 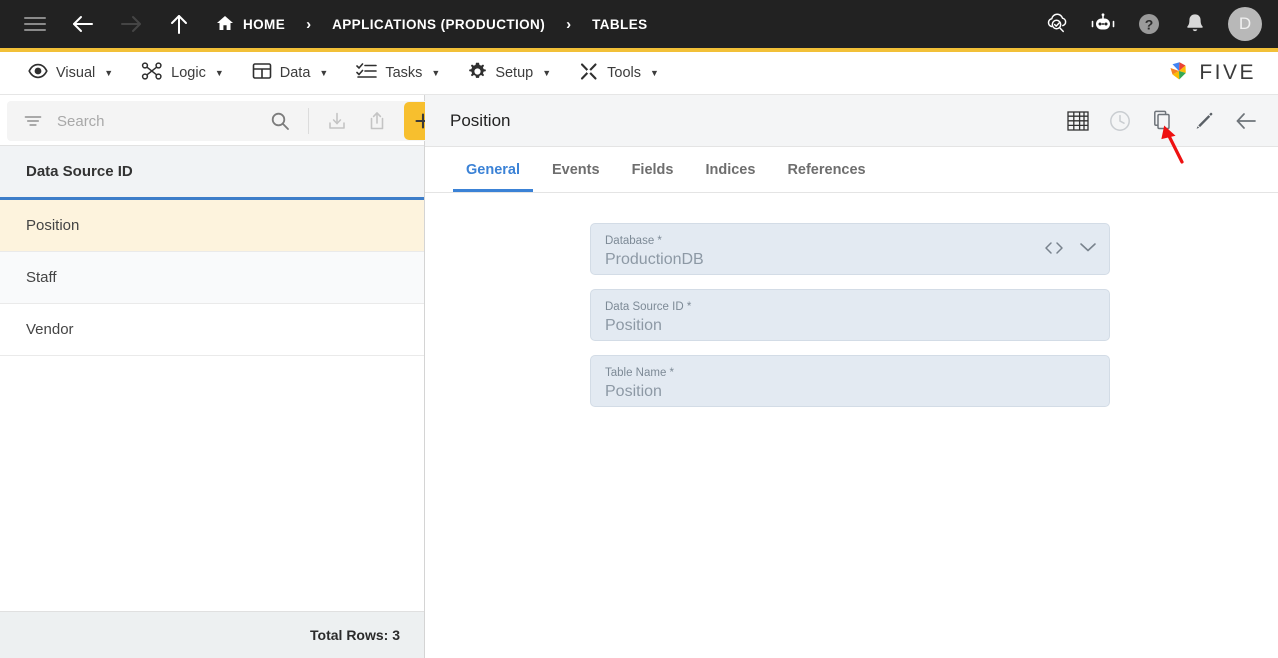 I want to click on search-box, so click(x=227, y=121).